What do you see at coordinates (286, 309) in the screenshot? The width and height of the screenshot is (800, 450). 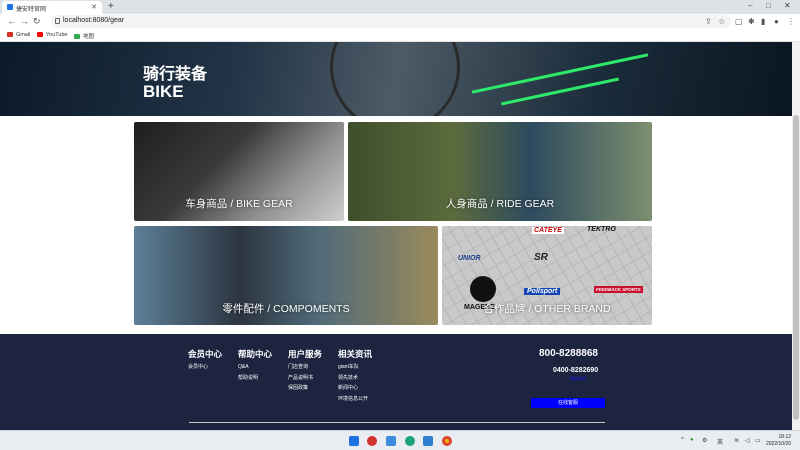 I see `category-label: 零件配件 / COMPOMENTS` at bounding box center [286, 309].